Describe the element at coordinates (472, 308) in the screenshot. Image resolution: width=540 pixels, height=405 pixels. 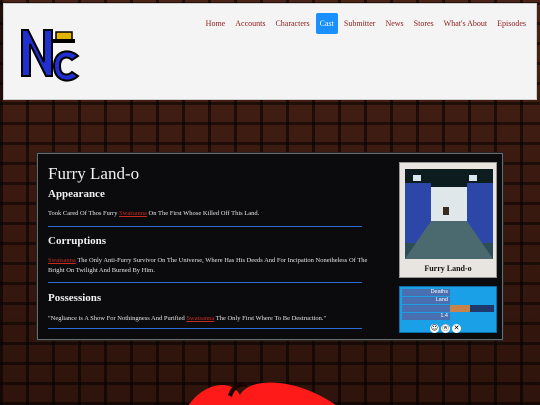
I see `stat-bar` at that location.